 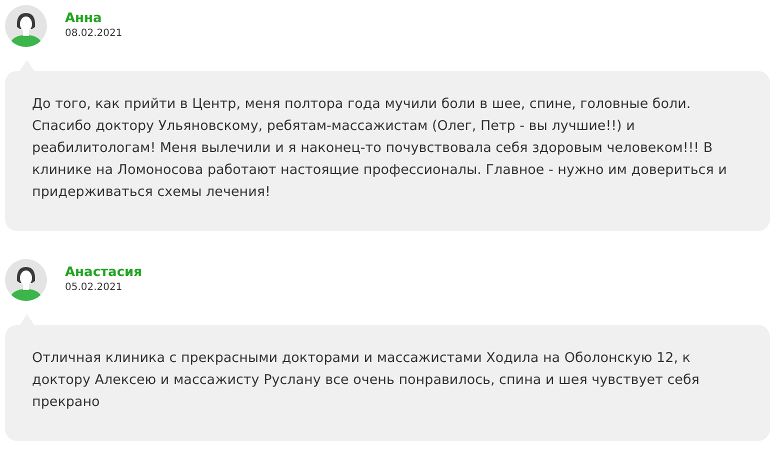 I want to click on review-date: 08.02.2021, so click(x=93, y=33).